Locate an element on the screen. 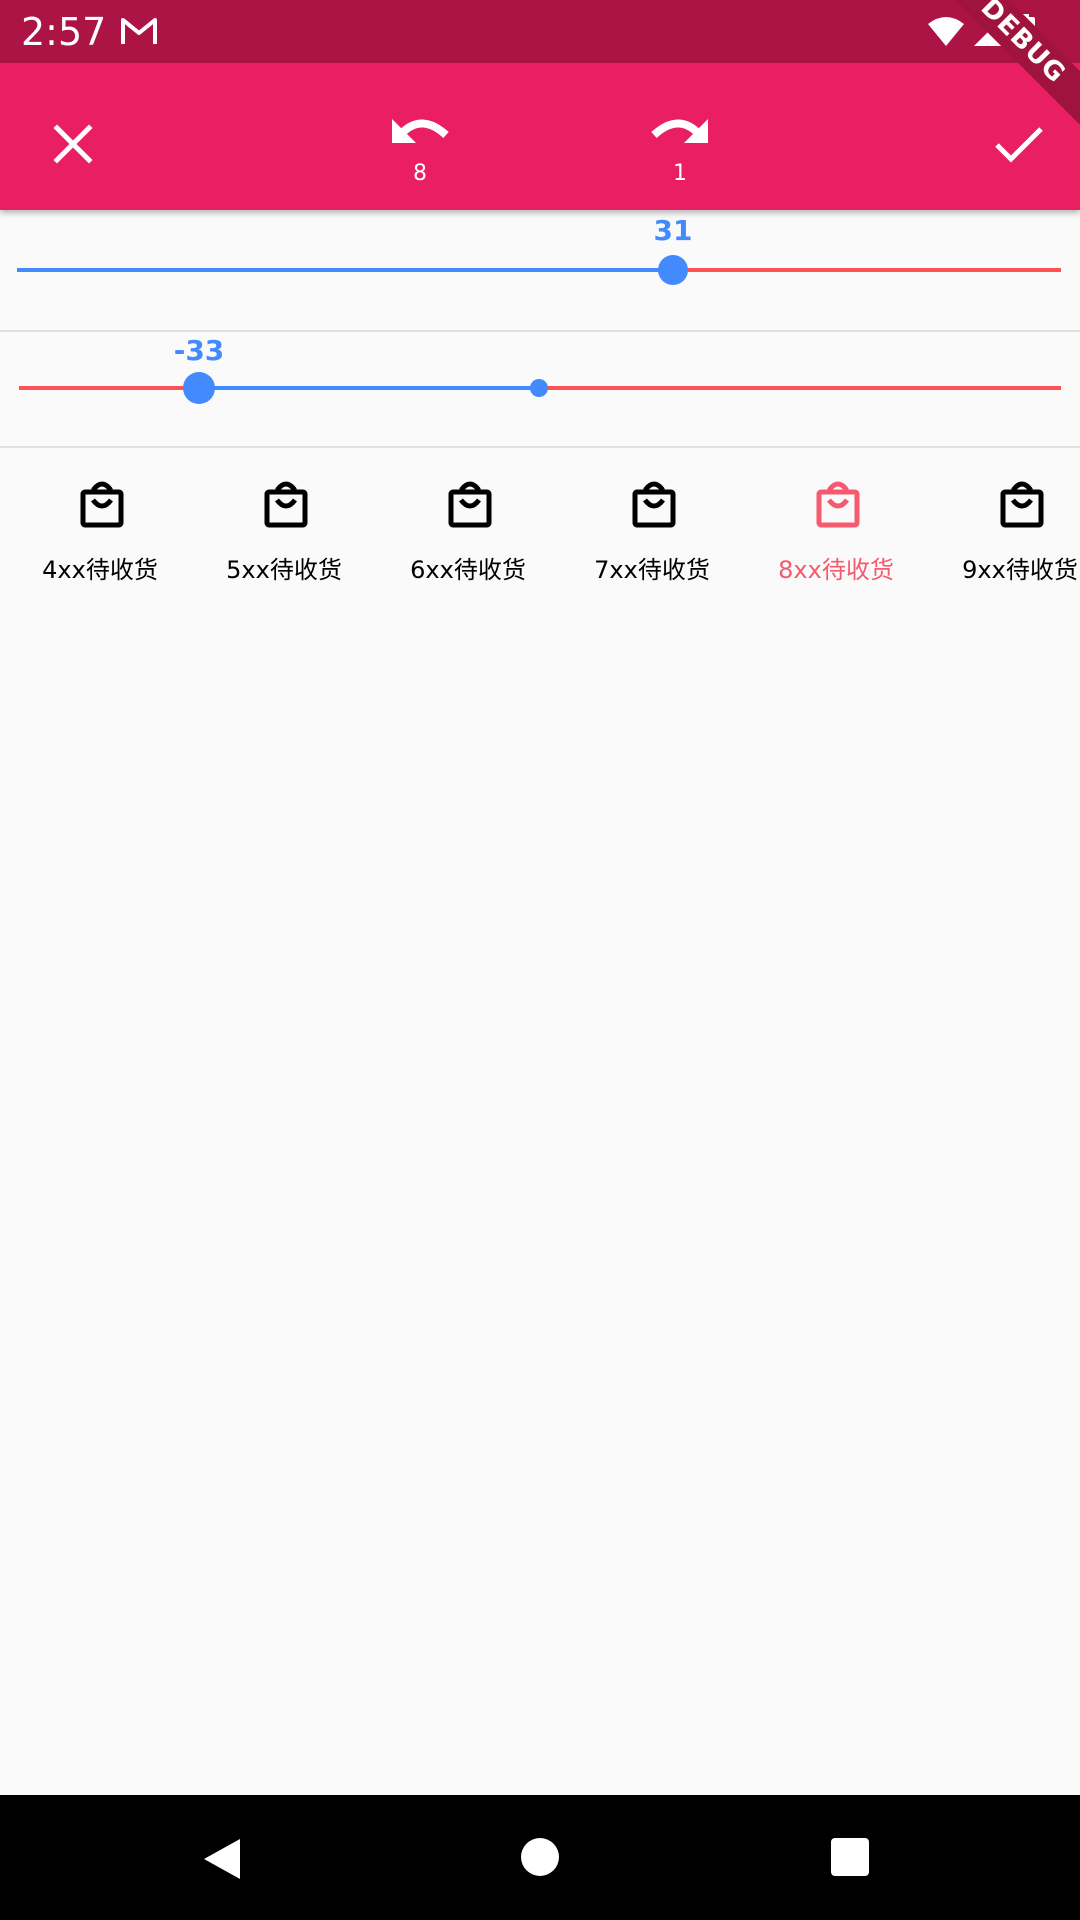  slider-2: -33 is located at coordinates (540, 389).